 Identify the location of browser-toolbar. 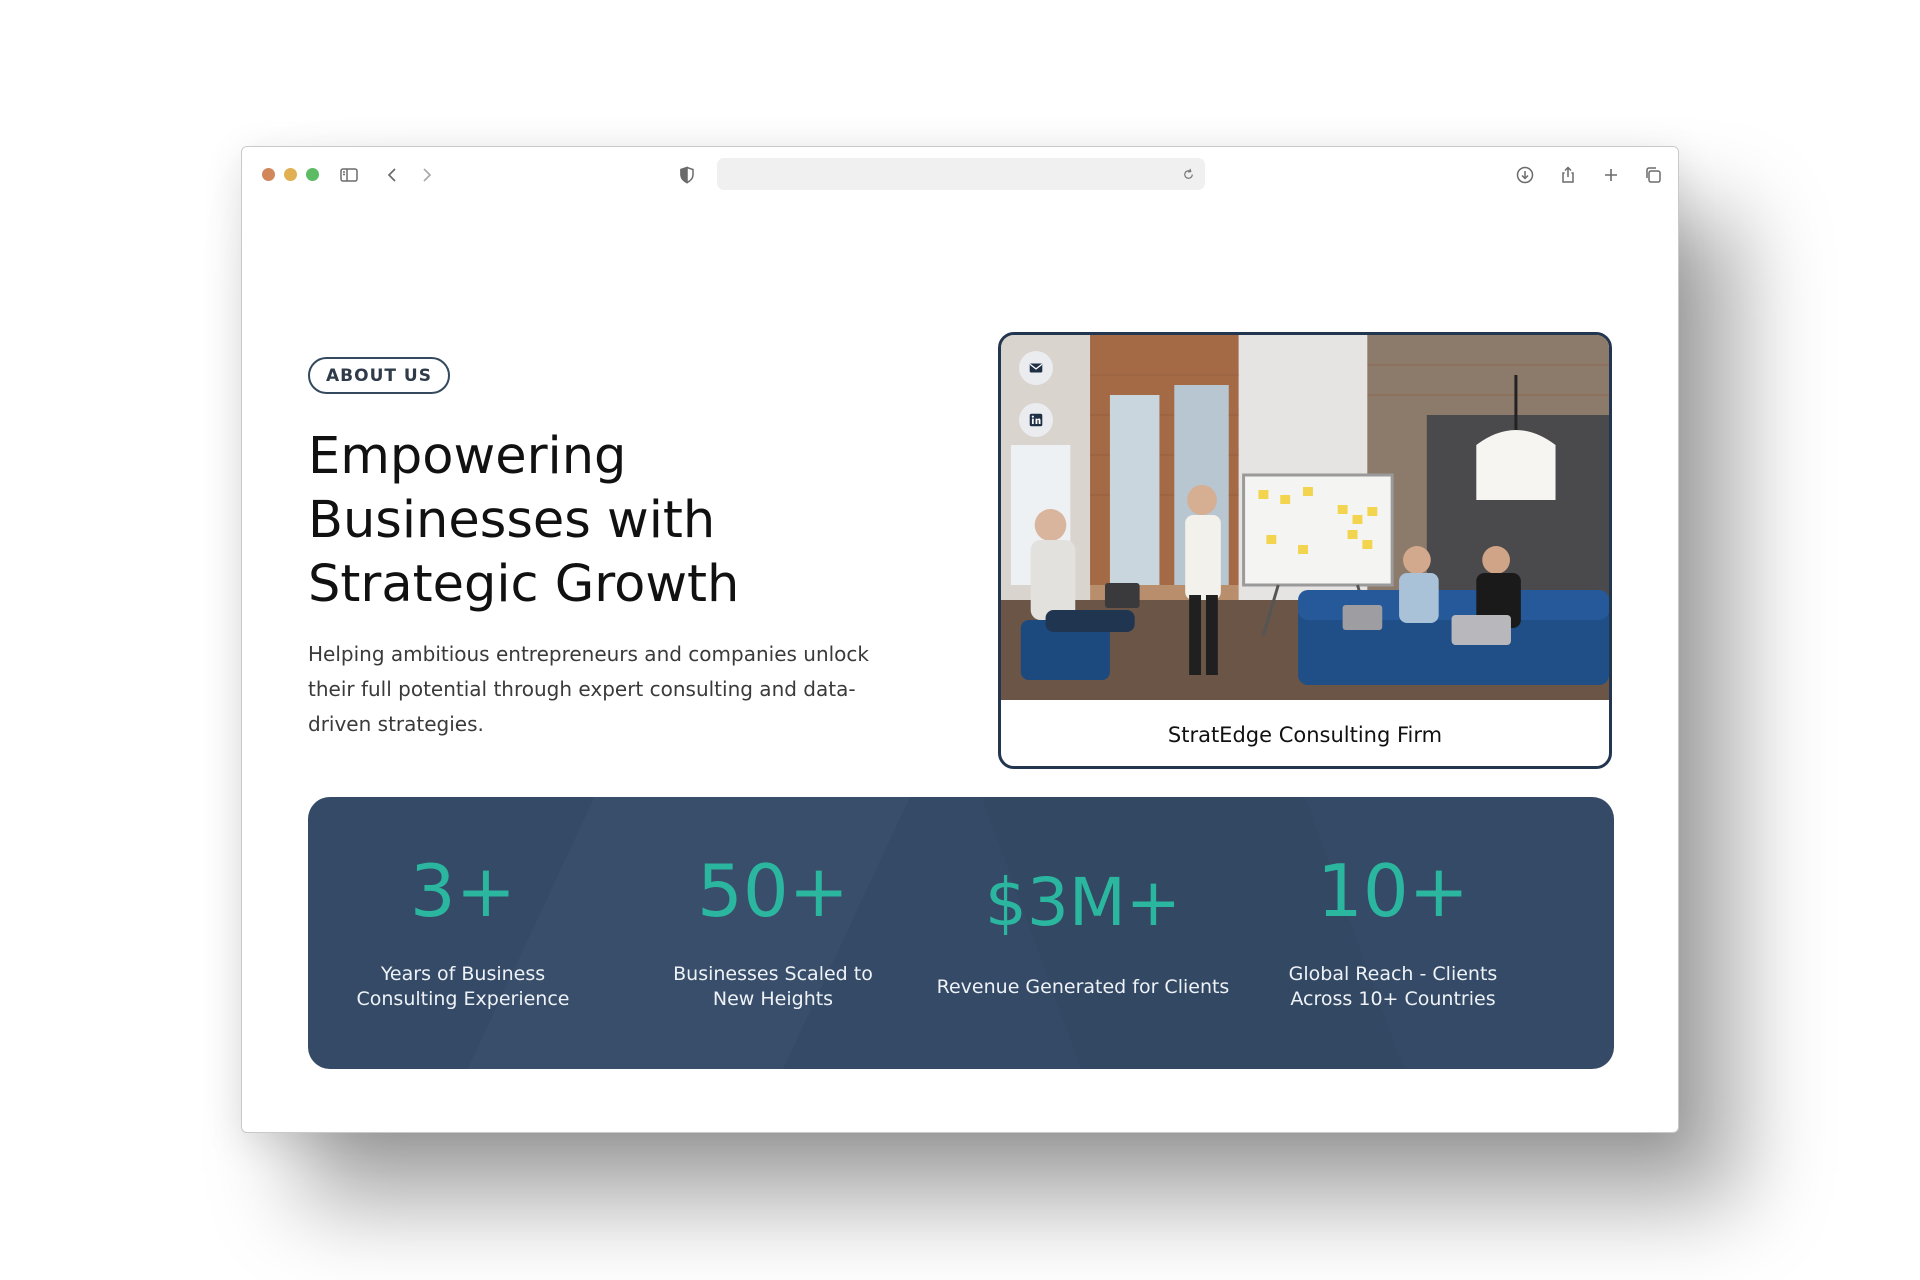
(960, 175).